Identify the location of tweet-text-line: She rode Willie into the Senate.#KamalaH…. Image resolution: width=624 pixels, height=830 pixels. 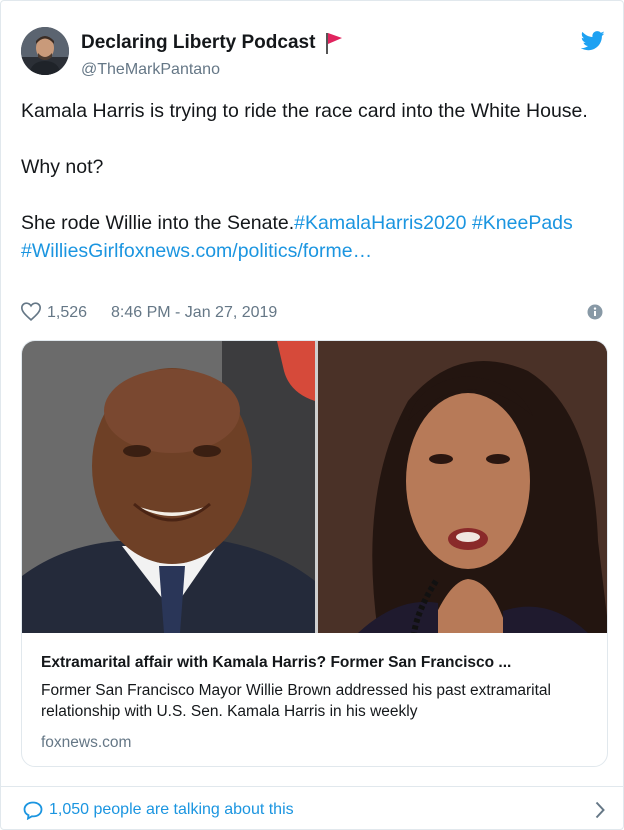
(316, 237).